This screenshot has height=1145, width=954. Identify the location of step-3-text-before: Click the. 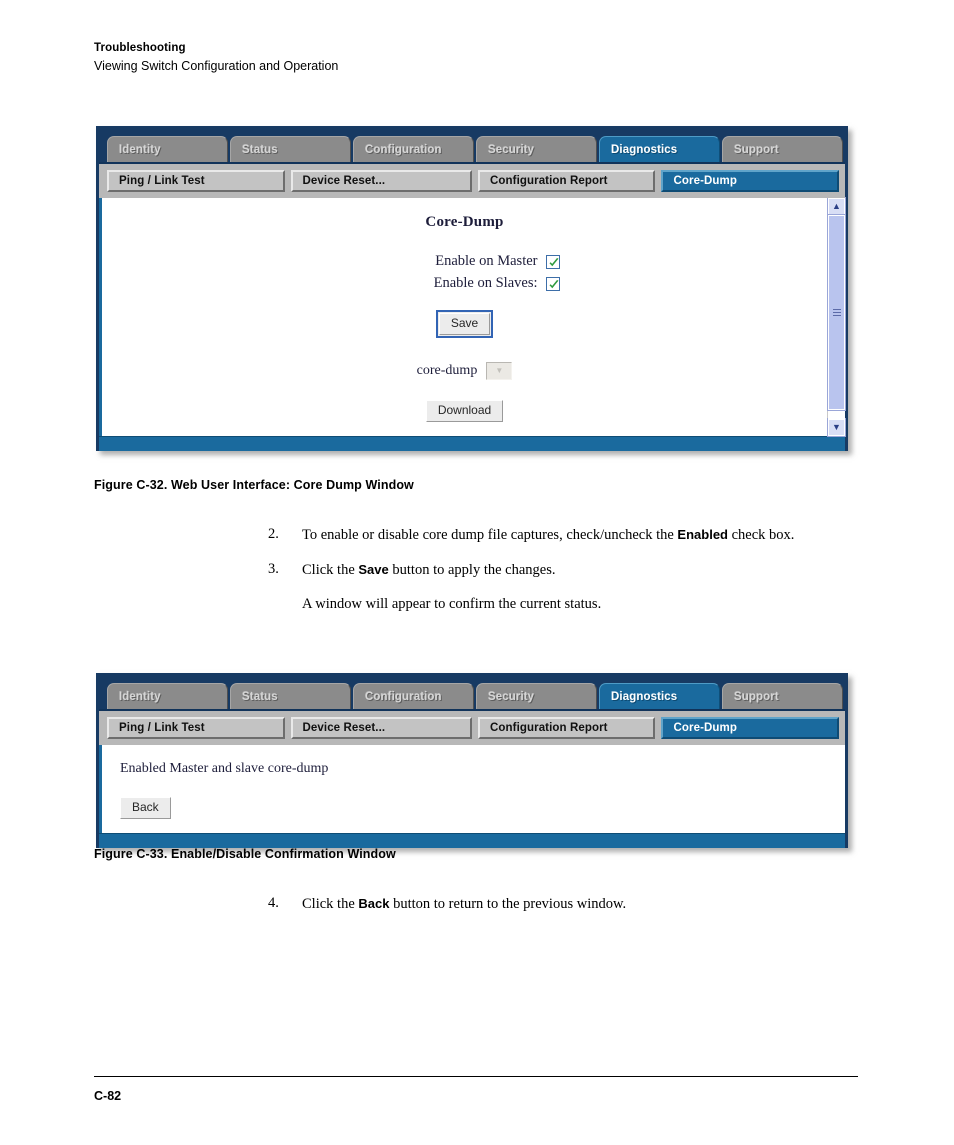
(330, 570).